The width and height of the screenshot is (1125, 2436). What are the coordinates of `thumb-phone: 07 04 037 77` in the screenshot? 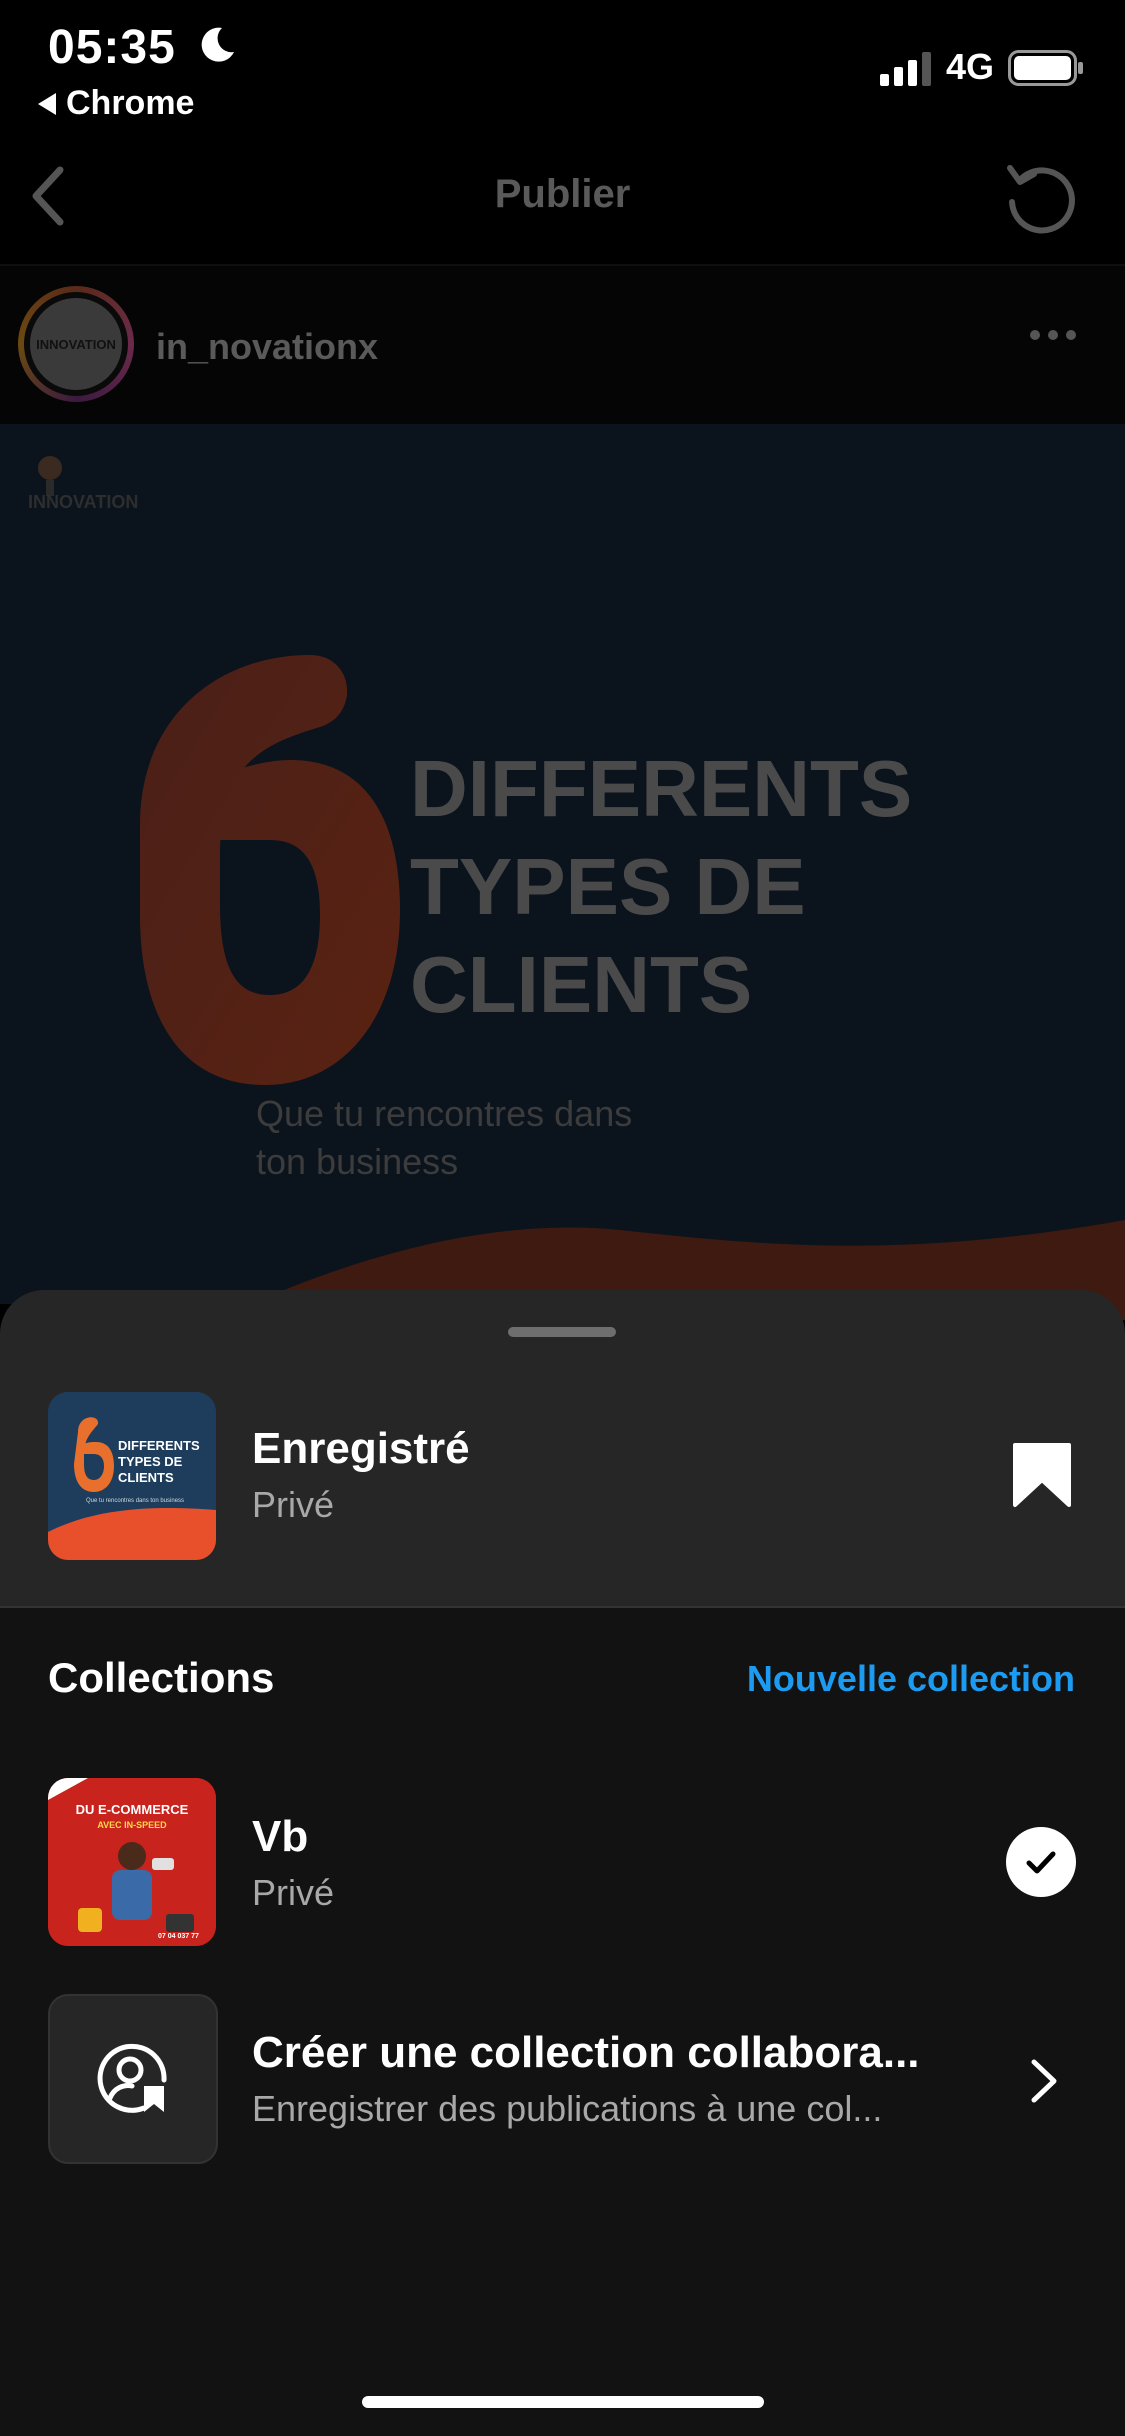 It's located at (178, 1936).